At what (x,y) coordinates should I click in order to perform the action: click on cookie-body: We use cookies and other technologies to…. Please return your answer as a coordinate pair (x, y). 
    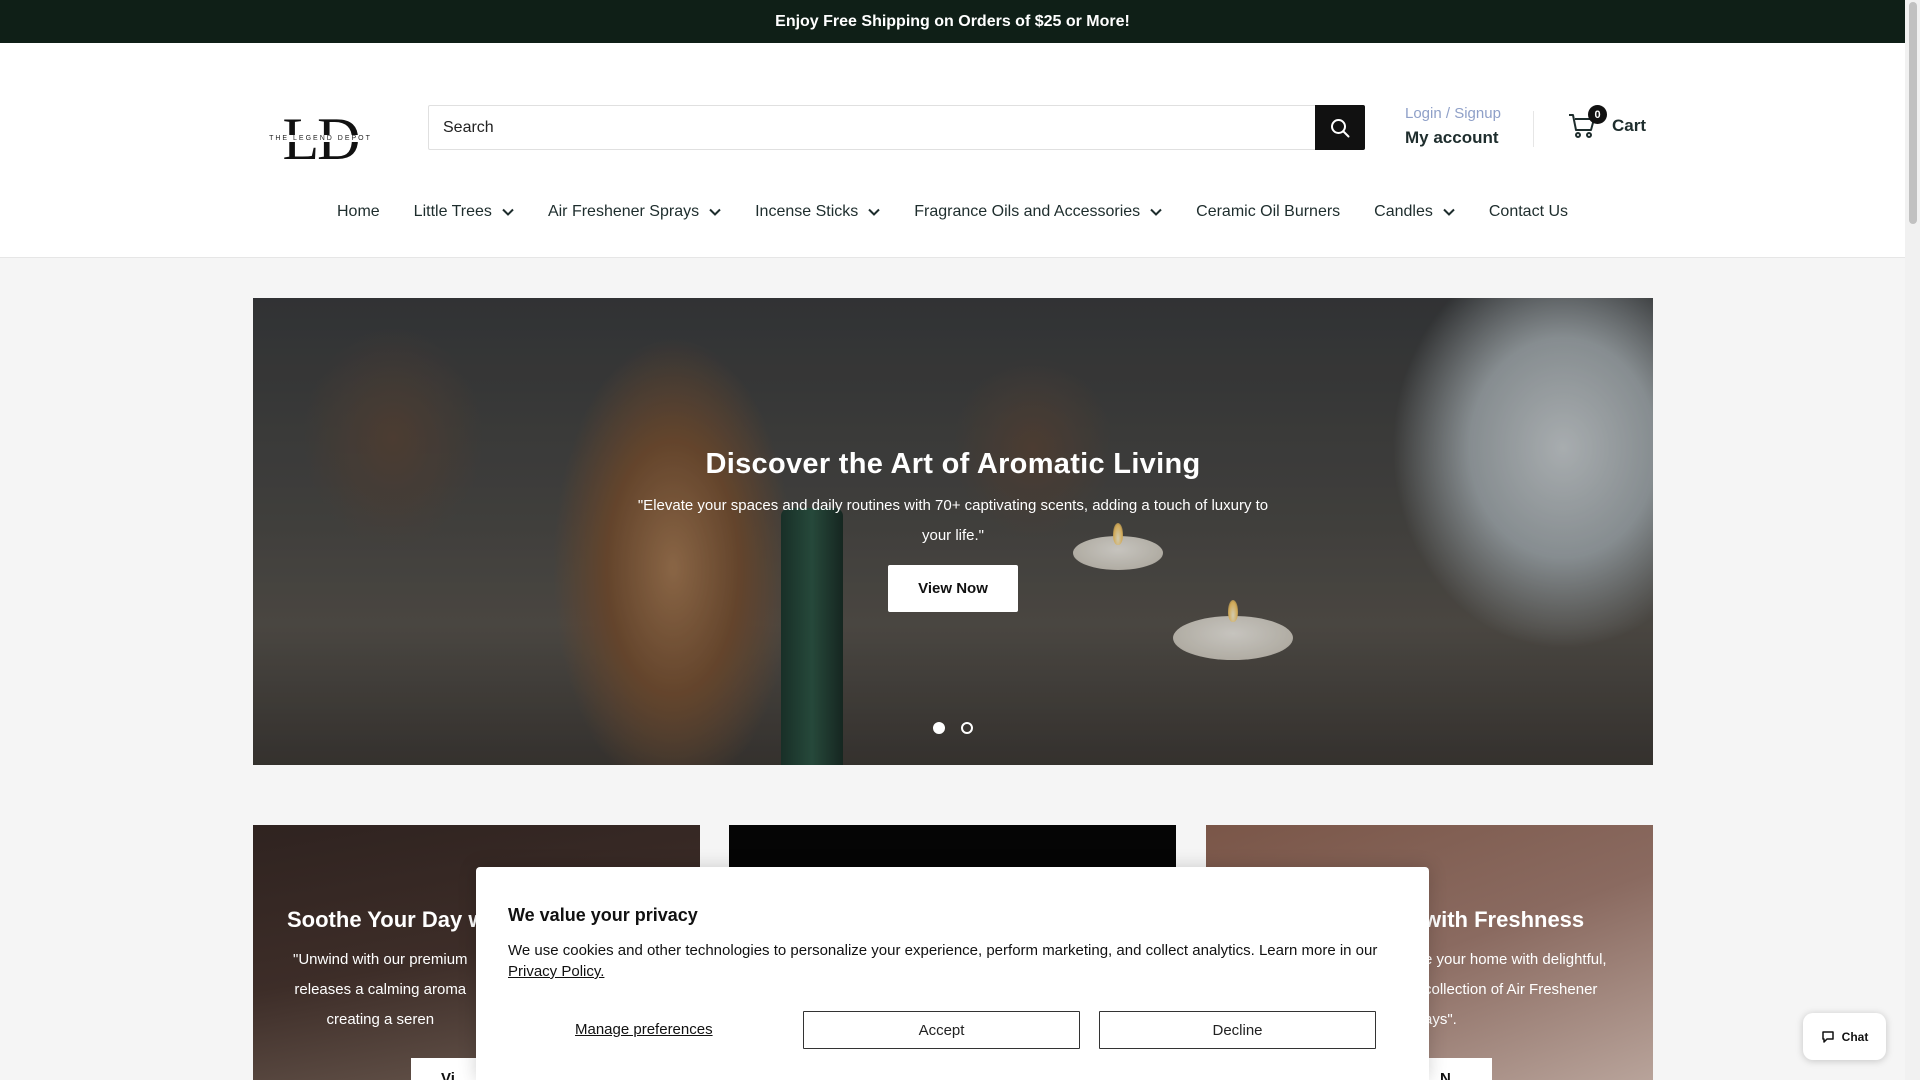
    Looking at the image, I should click on (943, 950).